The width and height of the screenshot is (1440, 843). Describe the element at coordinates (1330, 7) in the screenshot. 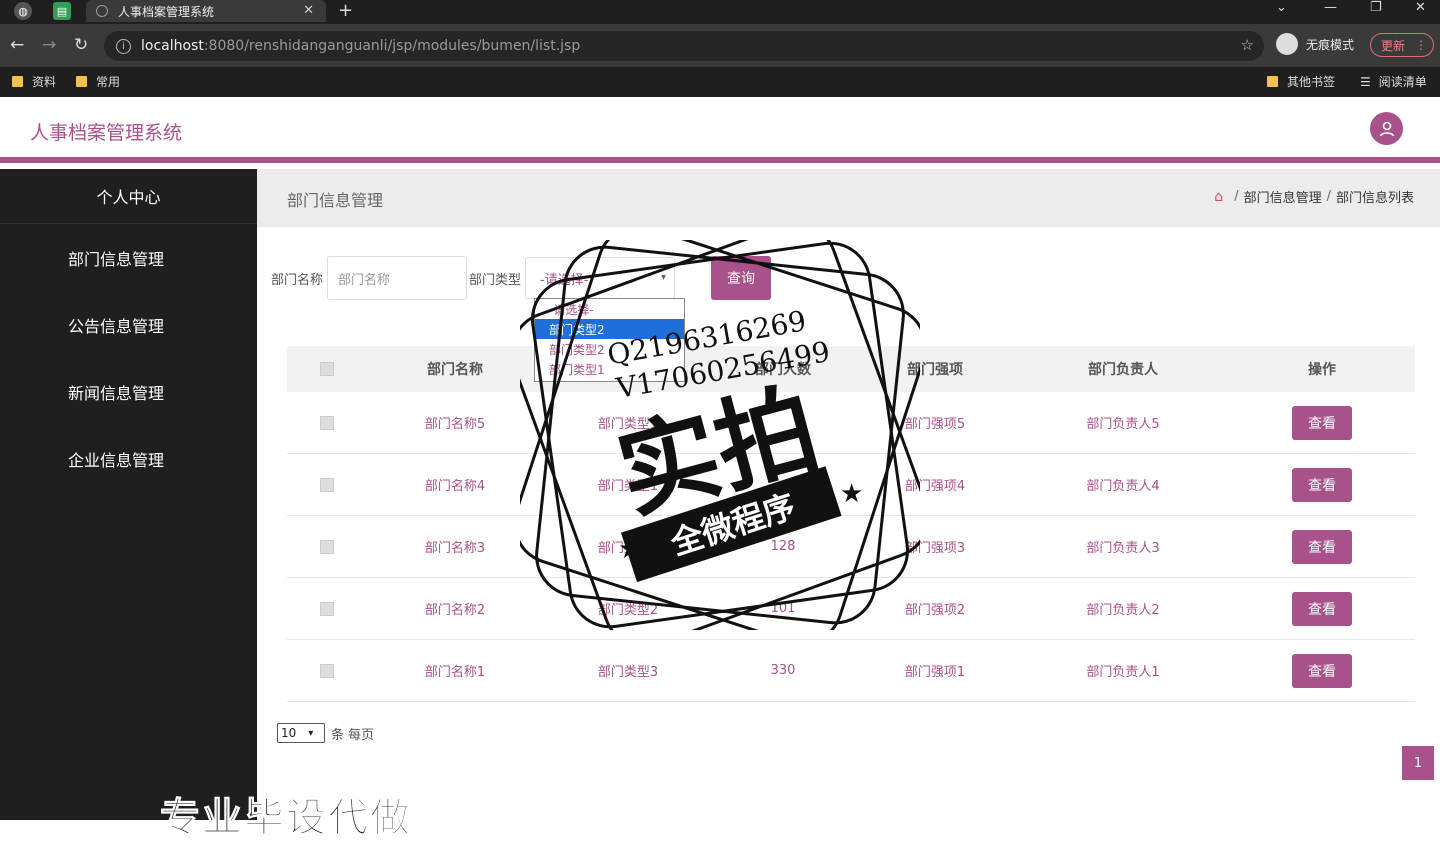

I see `minimize-icon: —` at that location.